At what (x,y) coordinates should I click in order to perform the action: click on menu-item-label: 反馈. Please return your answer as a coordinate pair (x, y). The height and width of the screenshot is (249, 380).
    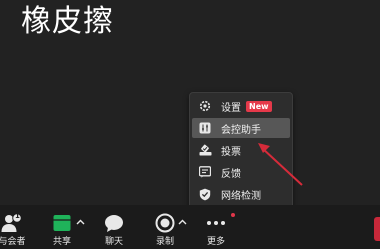
    Looking at the image, I should click on (231, 174).